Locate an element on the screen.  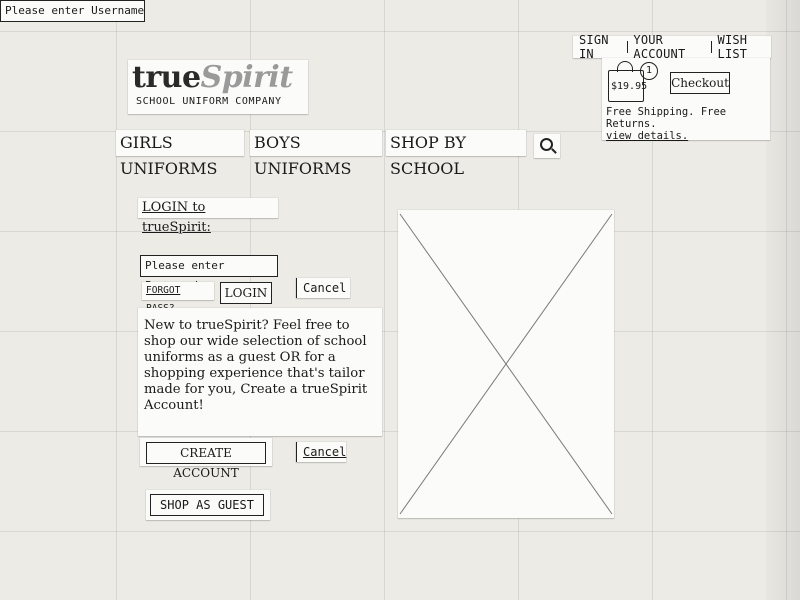
image-placeholder is located at coordinates (506, 364).